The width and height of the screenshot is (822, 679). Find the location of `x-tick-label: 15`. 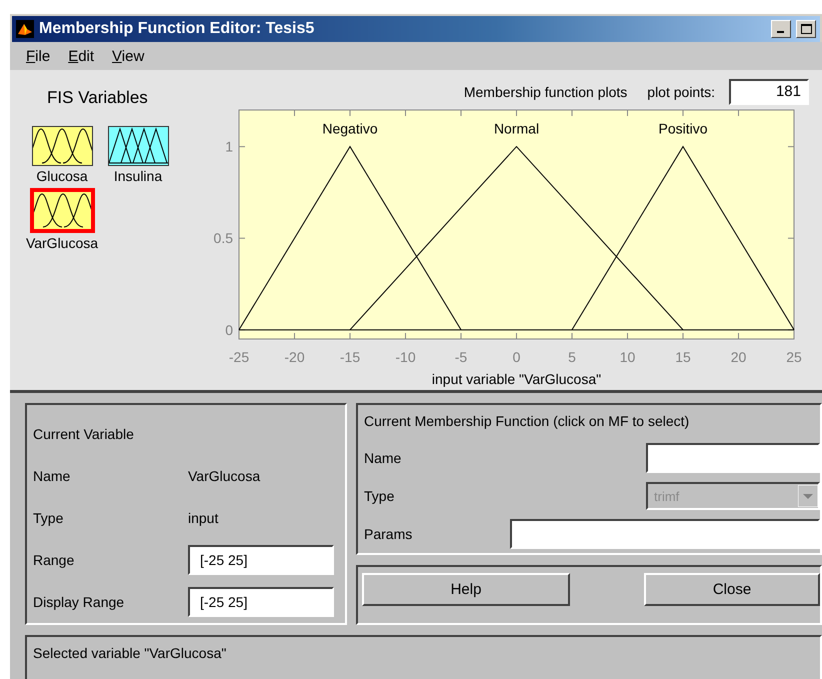

x-tick-label: 15 is located at coordinates (683, 357).